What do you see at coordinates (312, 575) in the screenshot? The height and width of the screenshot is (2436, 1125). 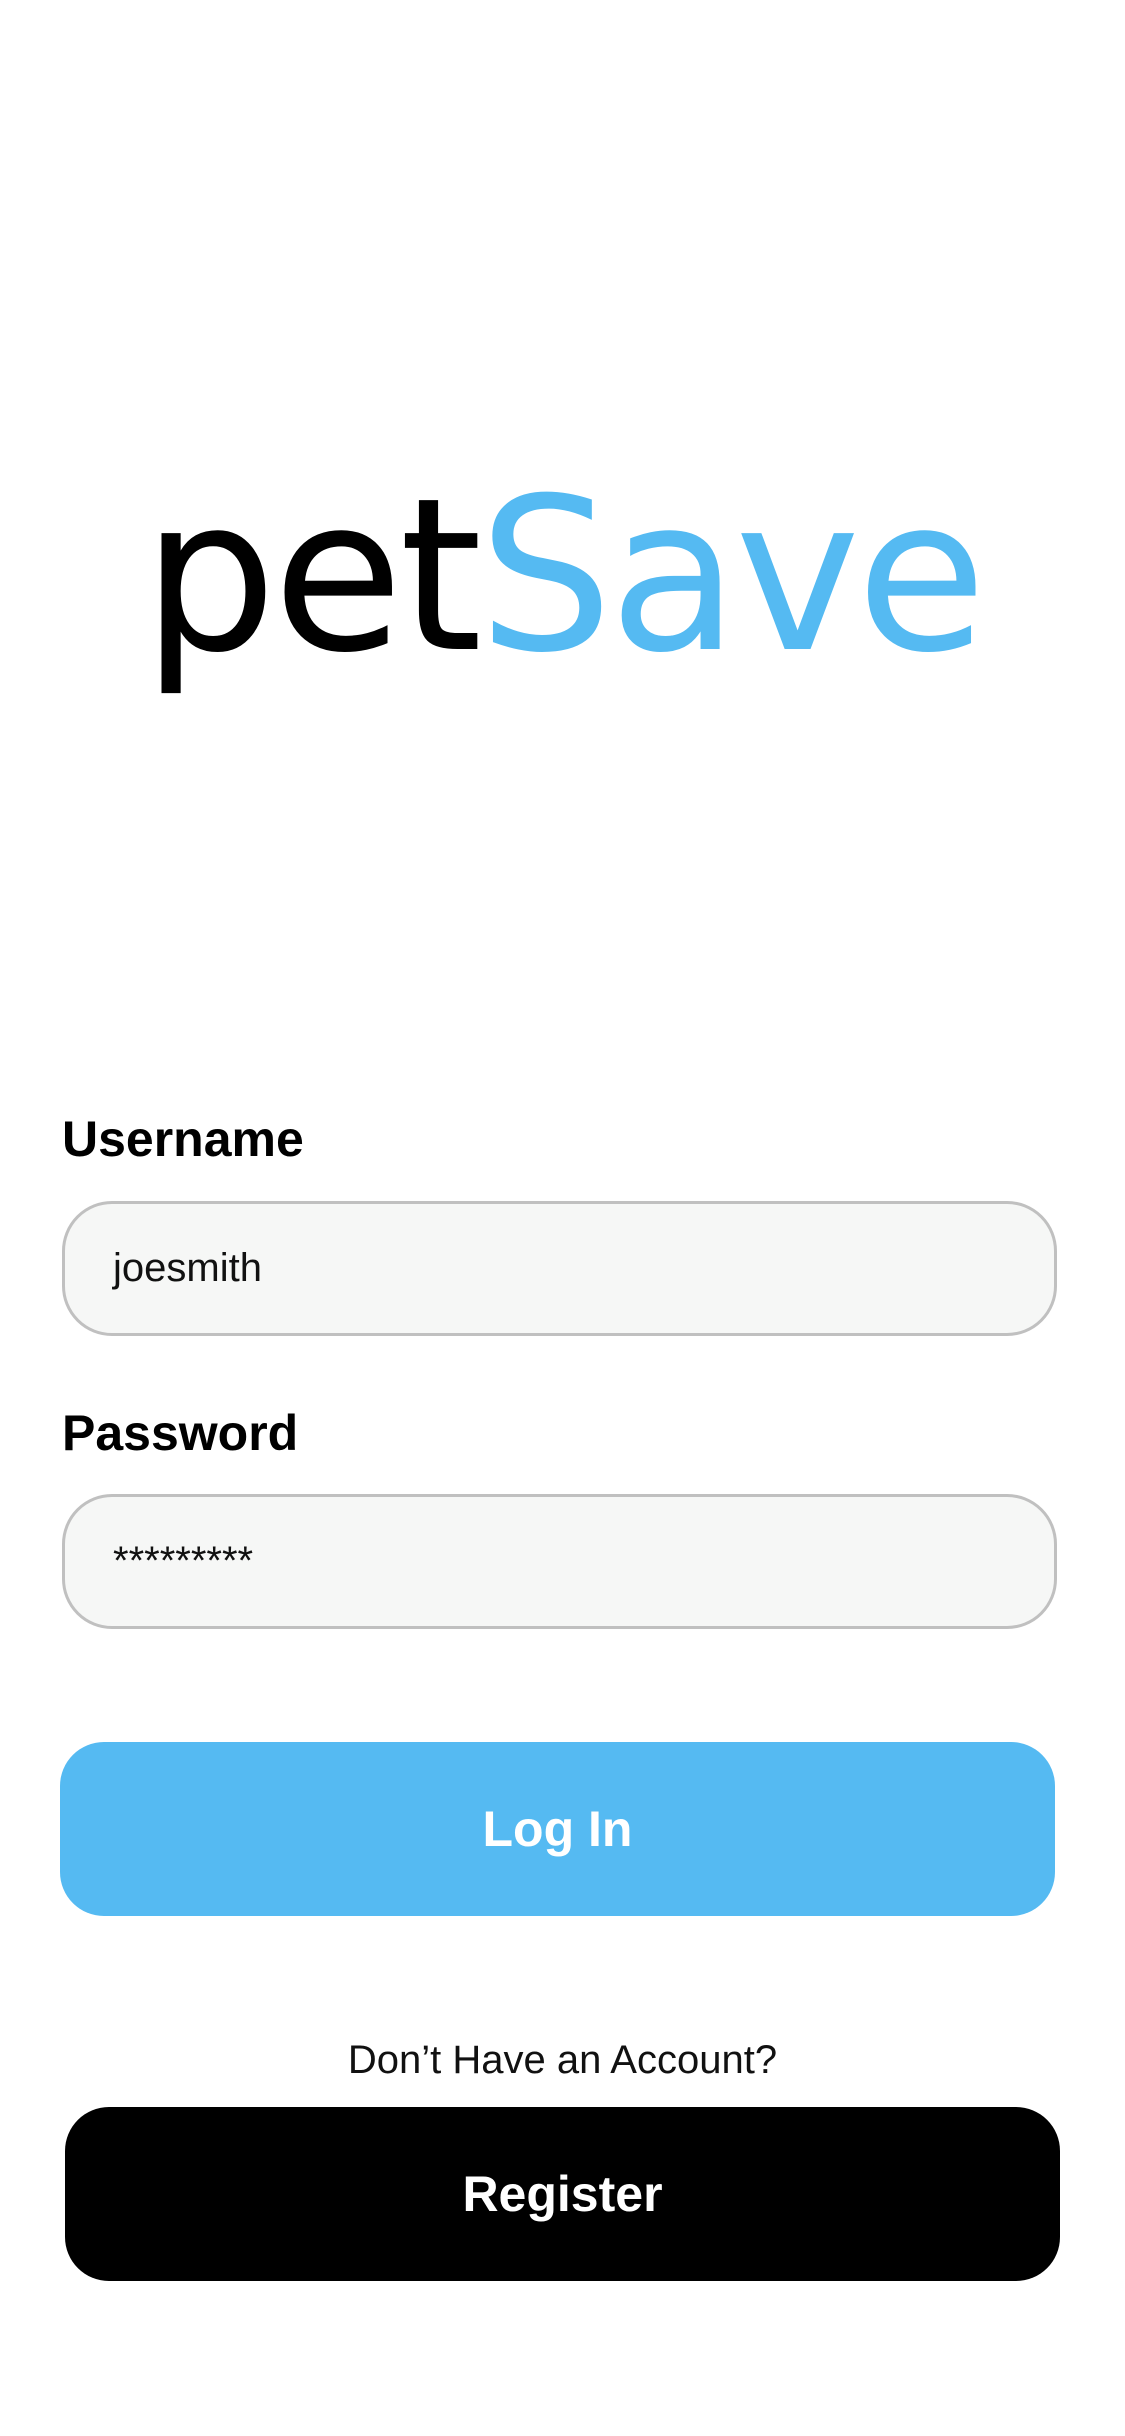 I see `logo-word-pet: pet` at bounding box center [312, 575].